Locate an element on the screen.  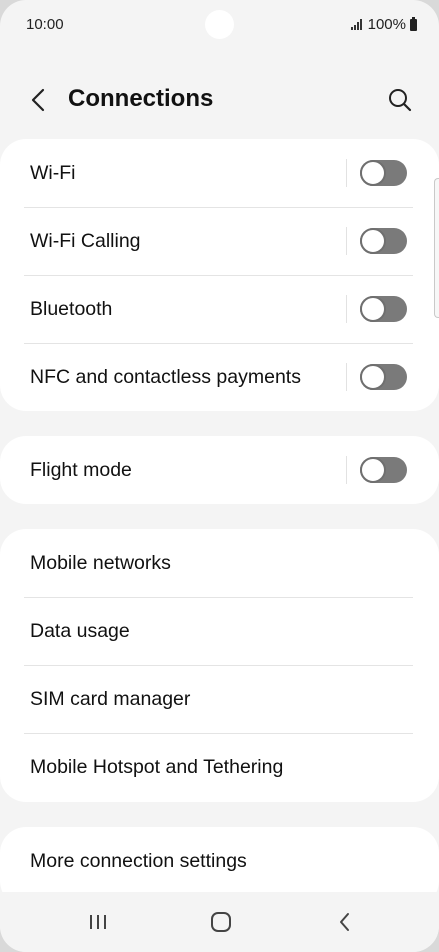
navigation-bar is located at coordinates (219, 922).